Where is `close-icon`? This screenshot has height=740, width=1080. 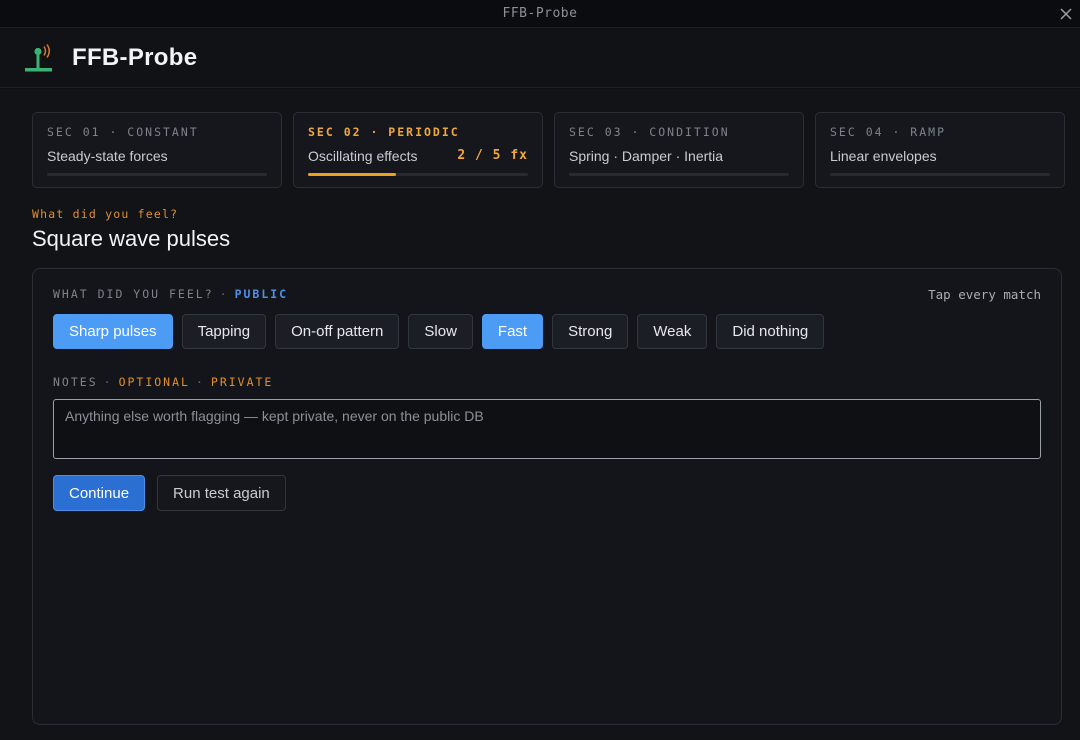
close-icon is located at coordinates (1066, 14).